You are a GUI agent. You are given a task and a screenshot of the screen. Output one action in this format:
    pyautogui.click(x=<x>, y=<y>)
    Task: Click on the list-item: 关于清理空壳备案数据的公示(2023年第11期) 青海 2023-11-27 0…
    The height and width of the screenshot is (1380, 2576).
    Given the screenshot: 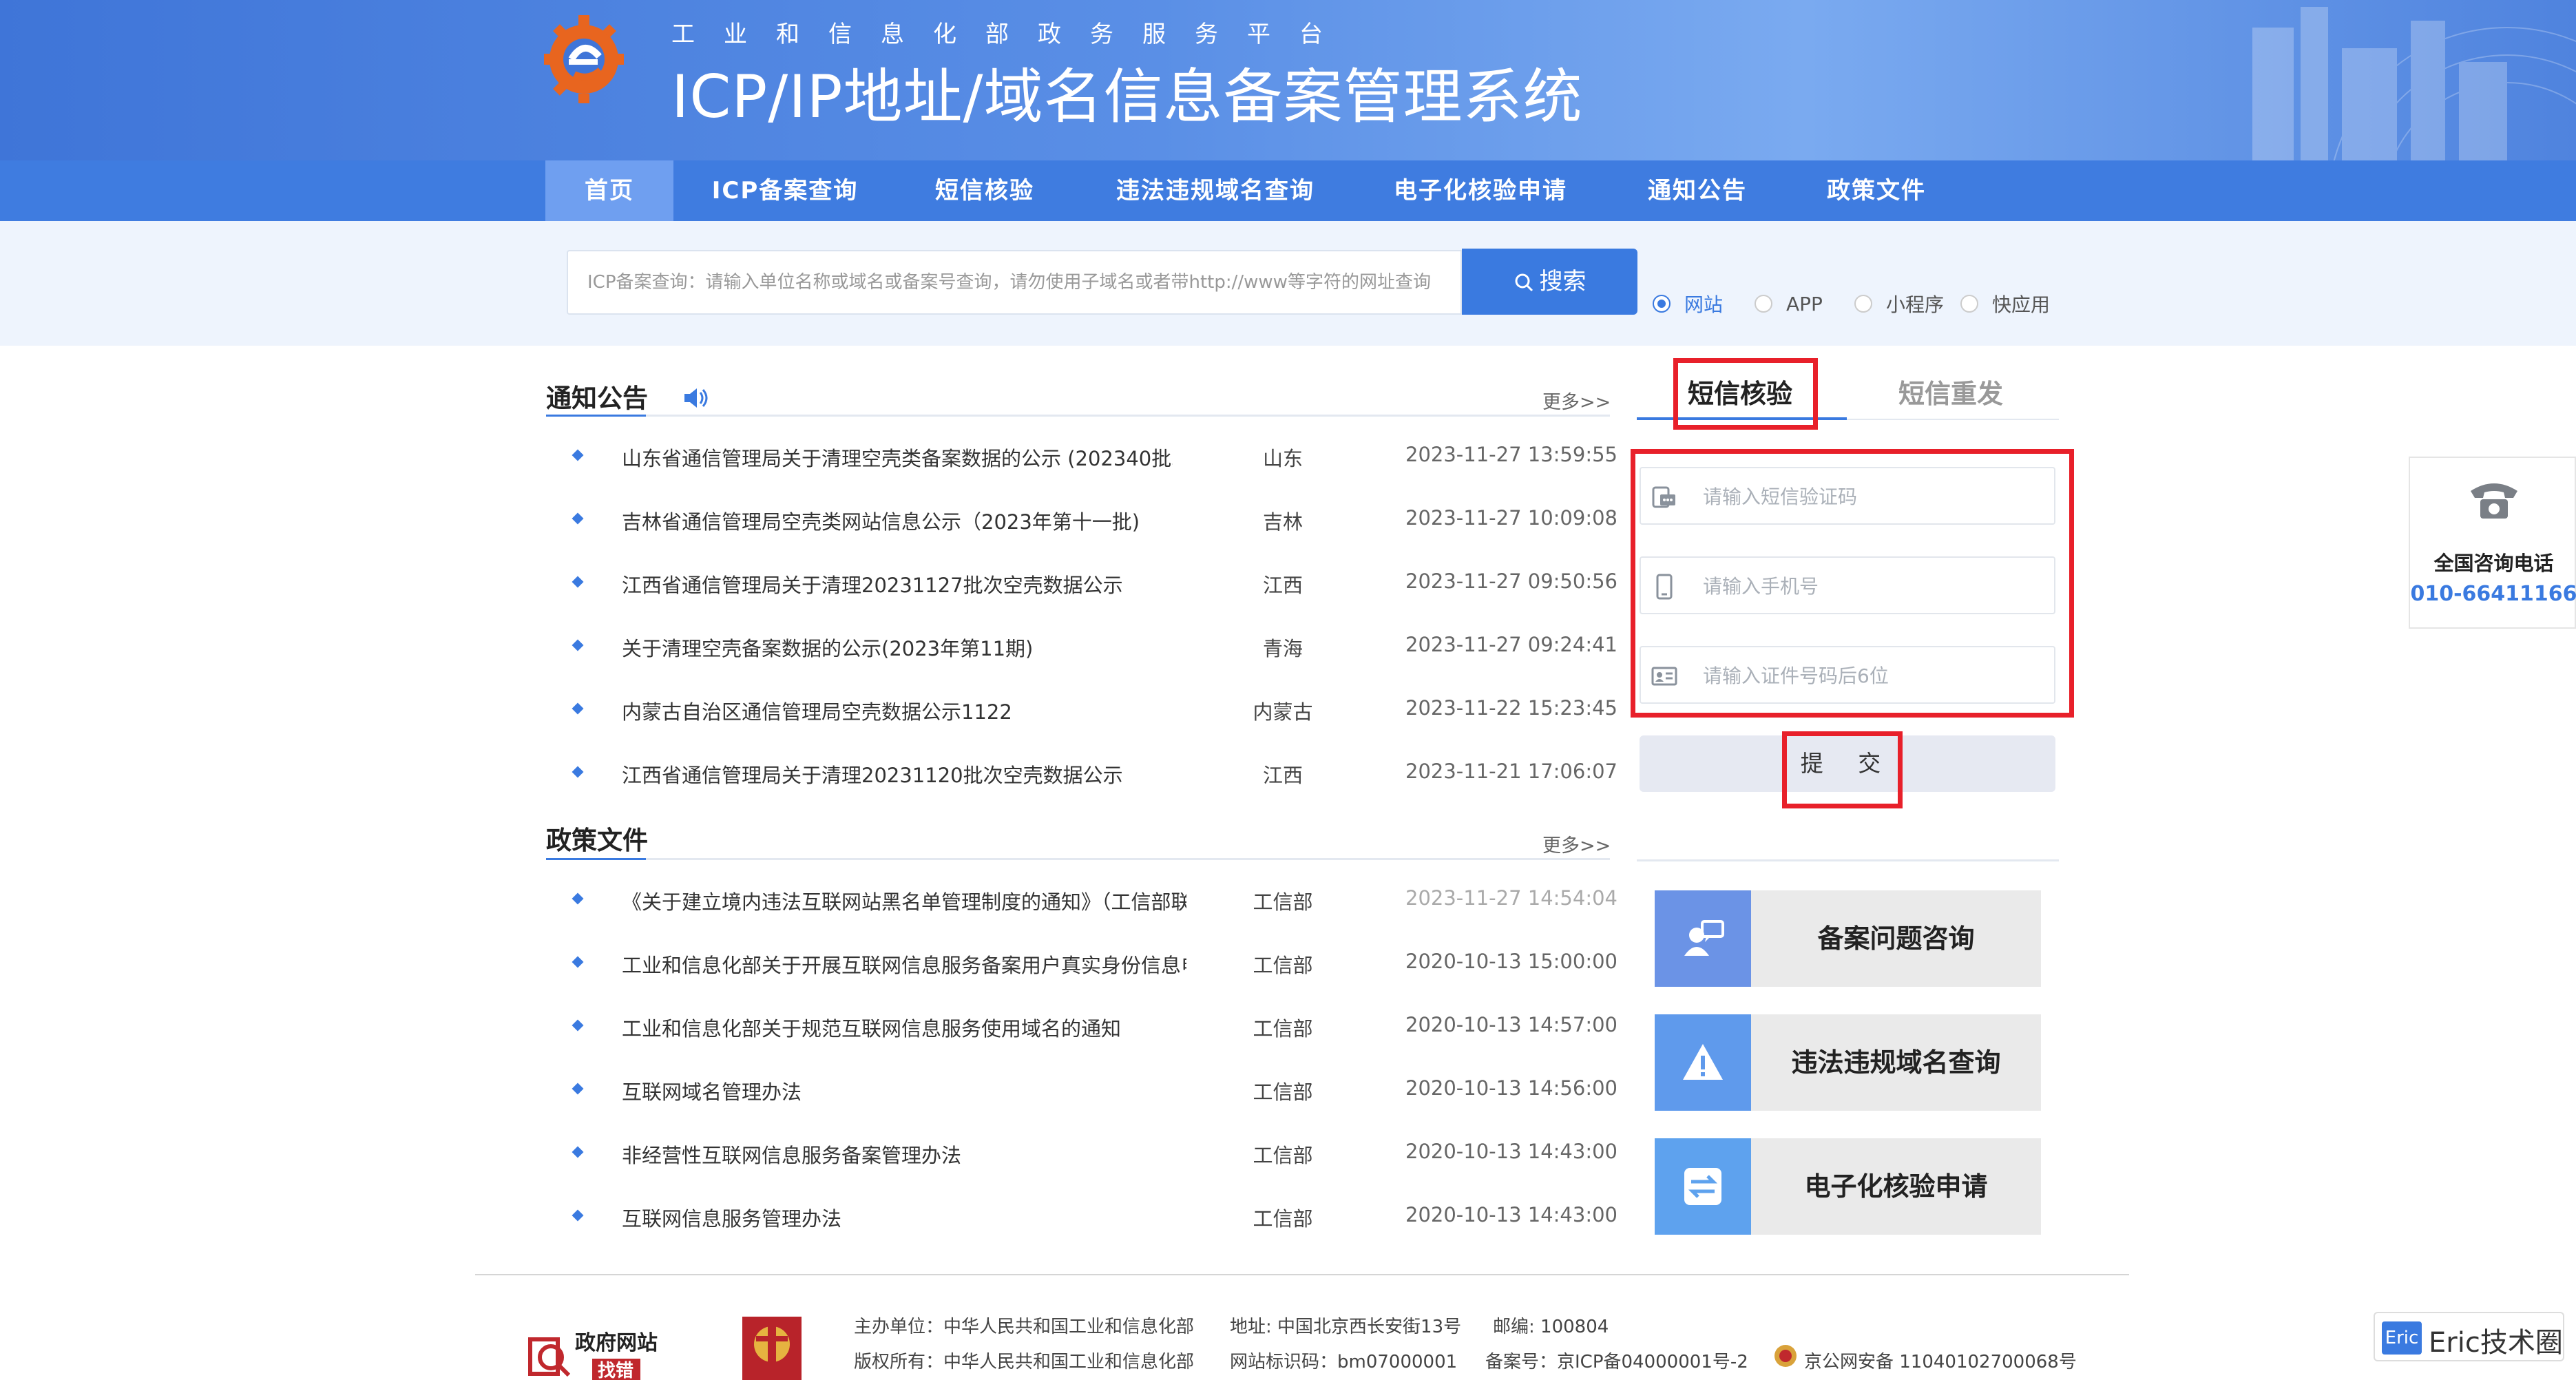 What is the action you would take?
    pyautogui.click(x=1081, y=648)
    